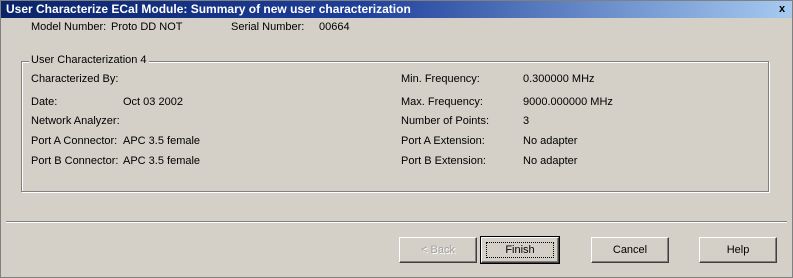 The image size is (793, 278). Describe the element at coordinates (630, 250) in the screenshot. I see `cancel-button: Cancel` at that location.